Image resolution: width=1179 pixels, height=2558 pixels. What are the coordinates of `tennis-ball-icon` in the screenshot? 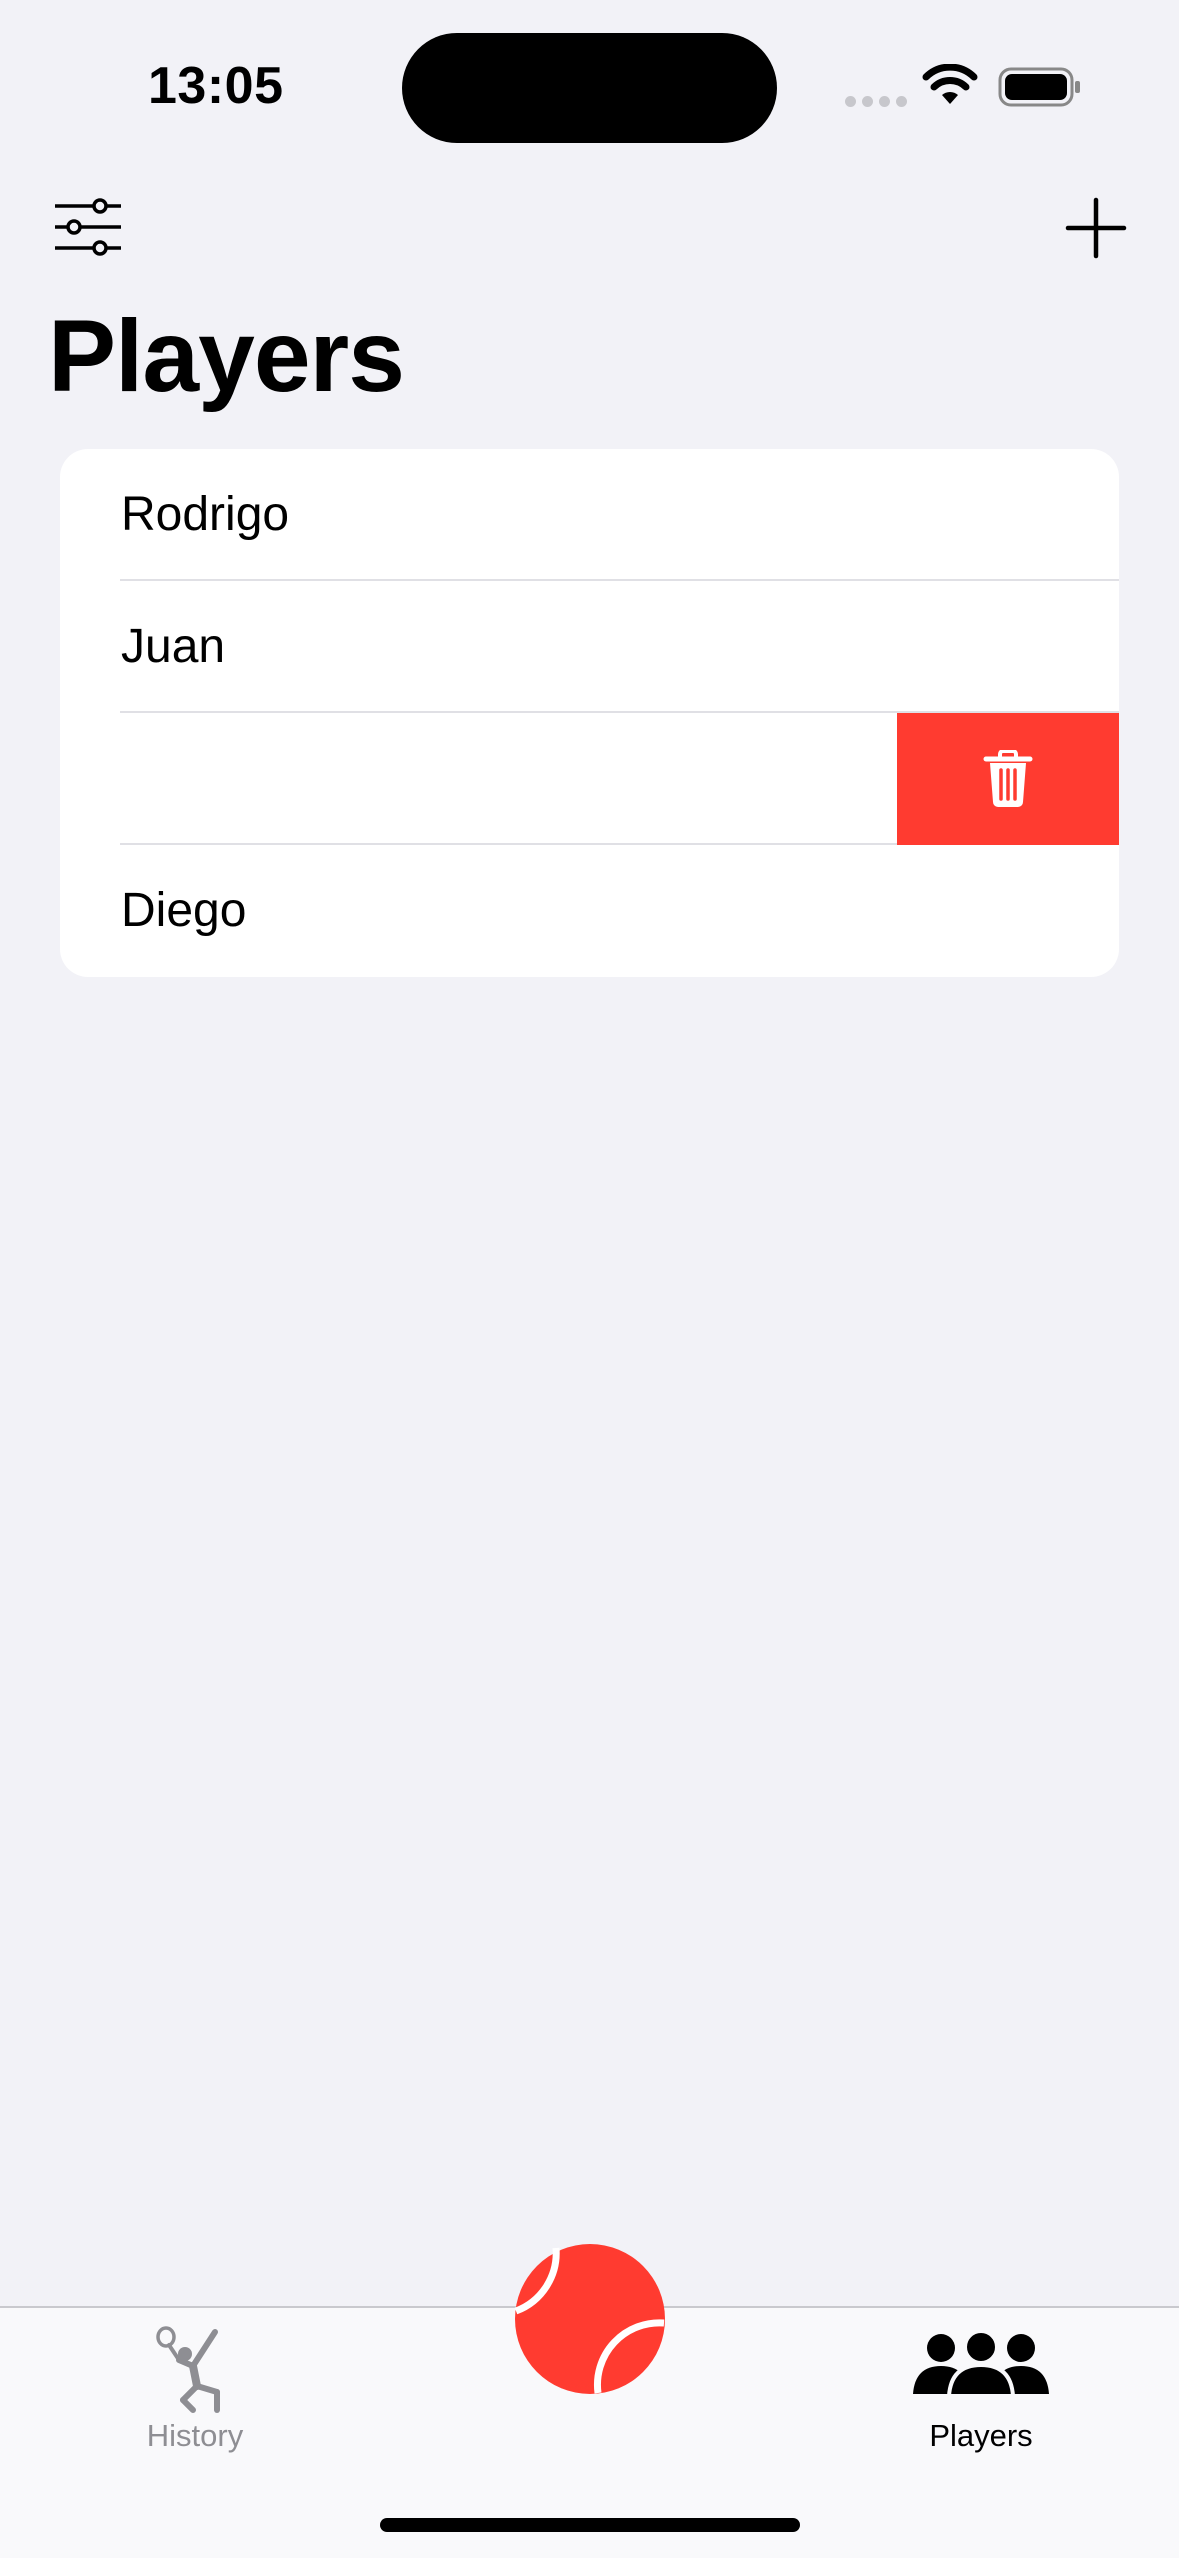 It's located at (589, 2319).